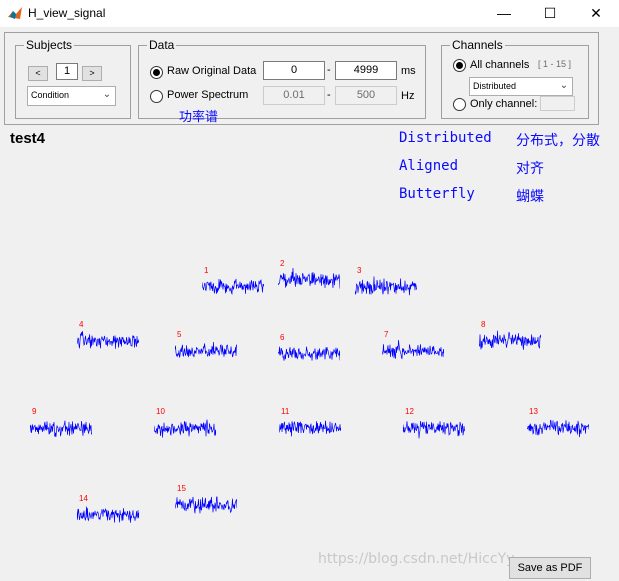  I want to click on all-channels-label: All channels, so click(500, 65).